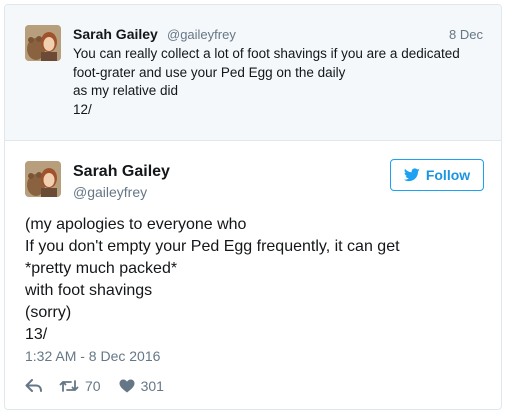  Describe the element at coordinates (43, 43) in the screenshot. I see `parent-author-avatar` at that location.